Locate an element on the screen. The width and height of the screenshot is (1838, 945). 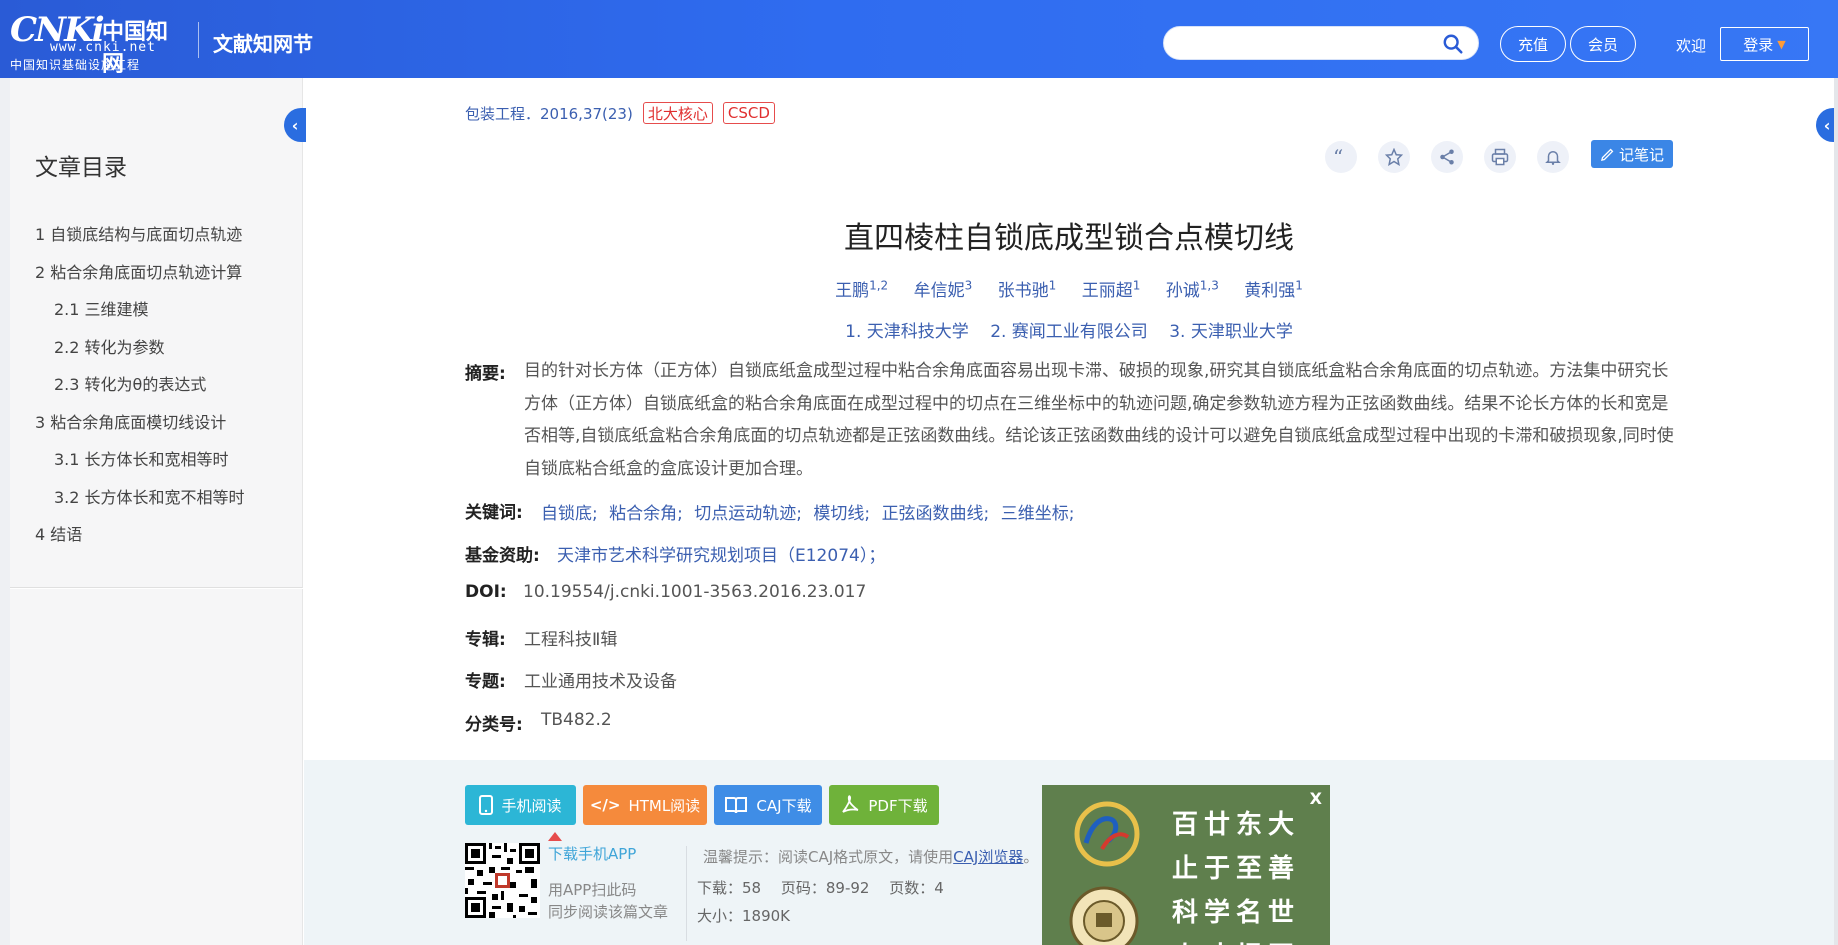
qr-code is located at coordinates (502, 880).